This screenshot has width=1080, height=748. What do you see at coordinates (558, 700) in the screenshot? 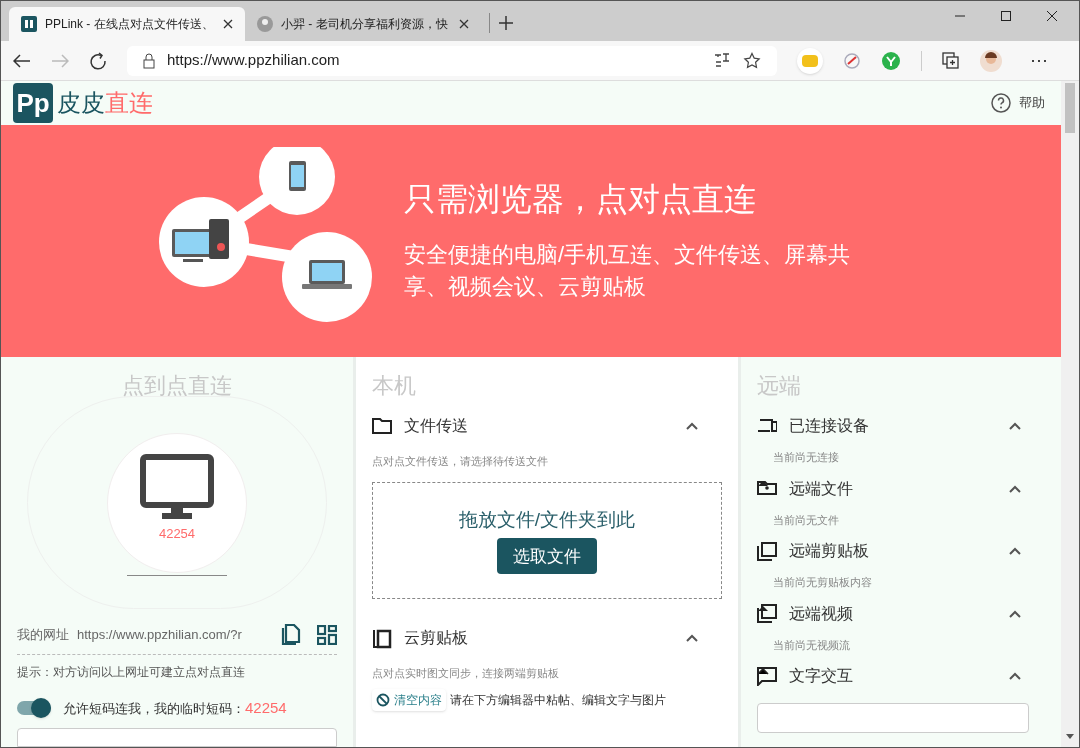
I see `editor-instruction: 请在下方编辑器中粘帖、编辑文字与图片` at bounding box center [558, 700].